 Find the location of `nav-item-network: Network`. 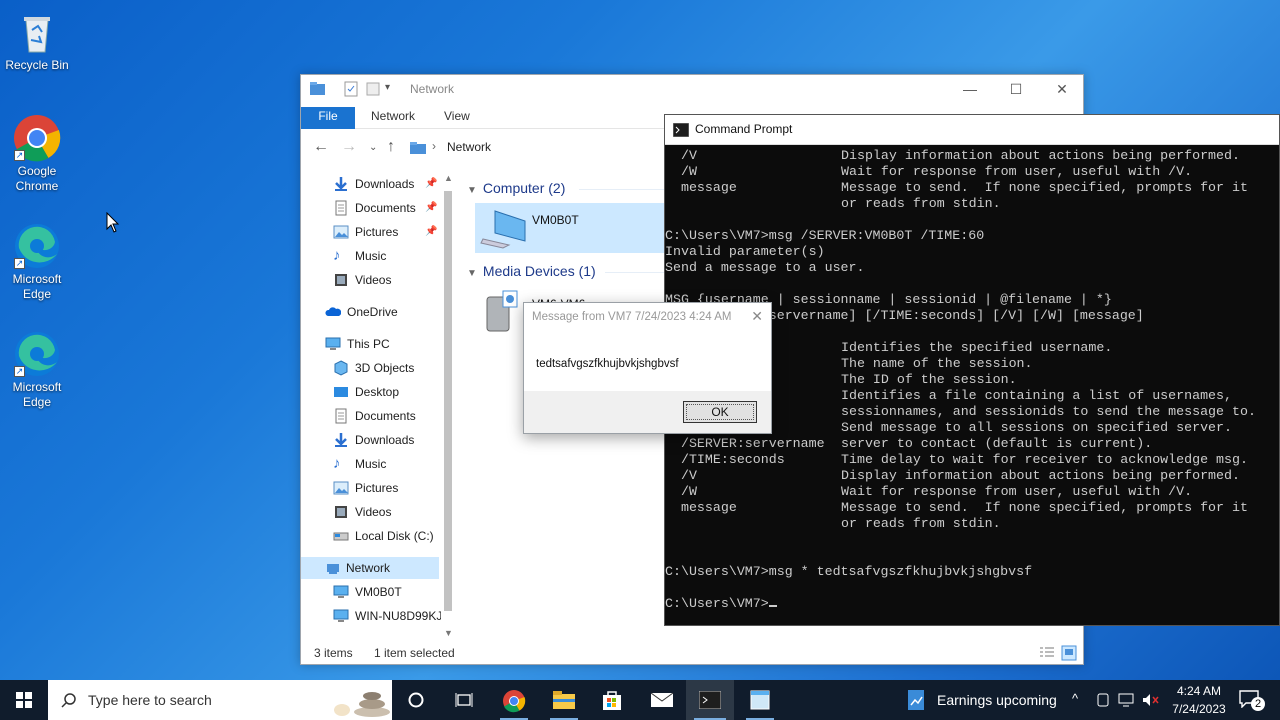

nav-item-network: Network is located at coordinates (370, 568).